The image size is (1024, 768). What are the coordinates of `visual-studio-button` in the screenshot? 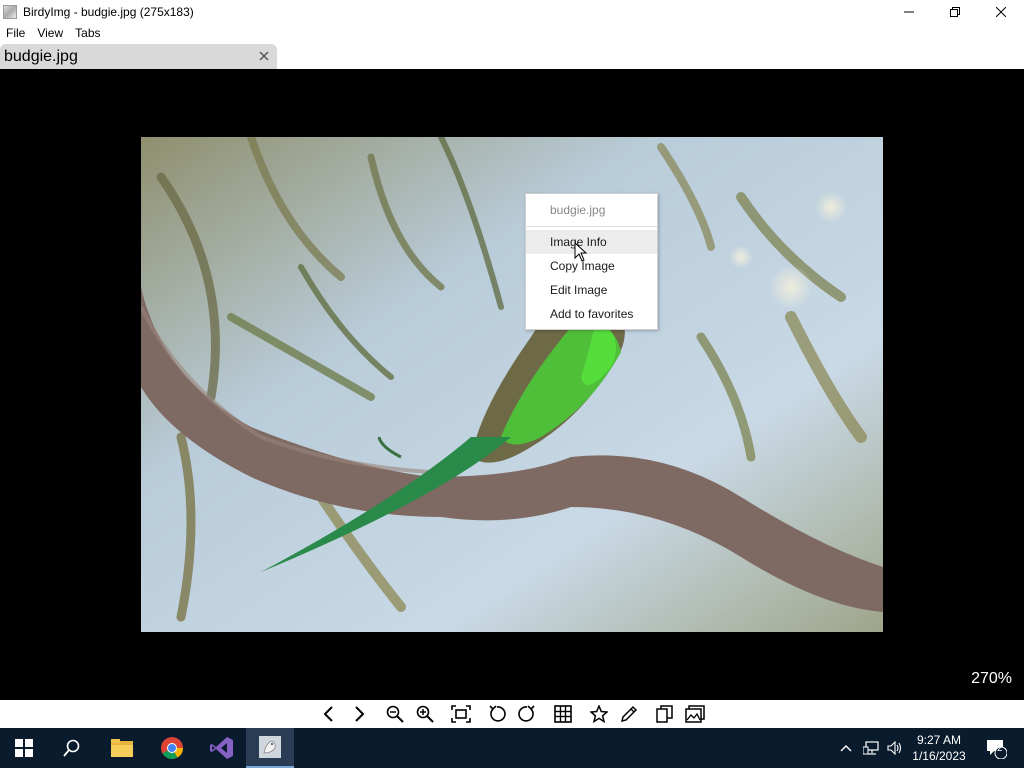 It's located at (222, 748).